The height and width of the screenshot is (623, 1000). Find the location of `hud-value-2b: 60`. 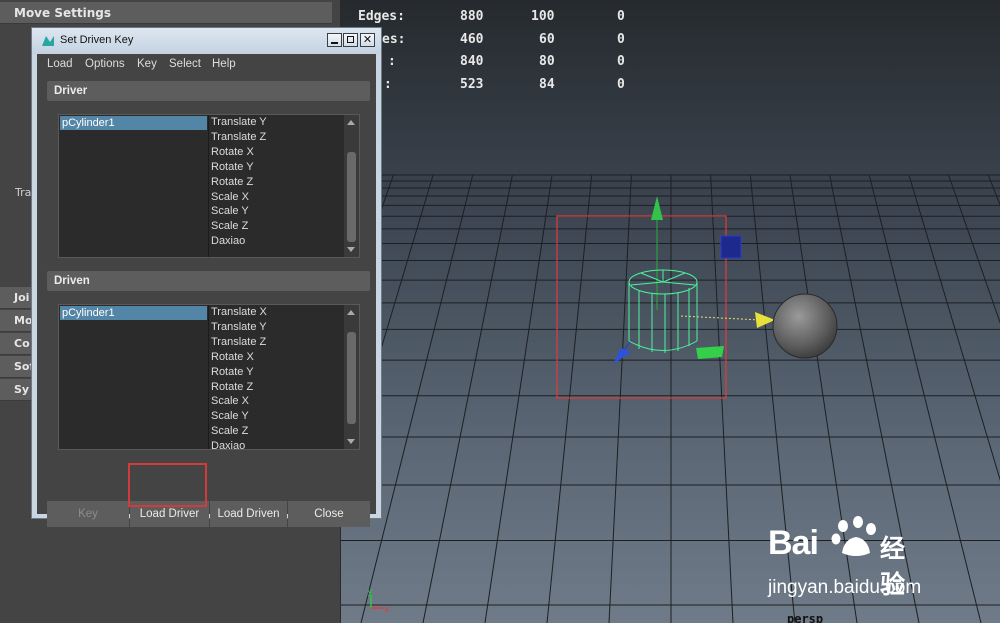

hud-value-2b: 60 is located at coordinates (547, 39).